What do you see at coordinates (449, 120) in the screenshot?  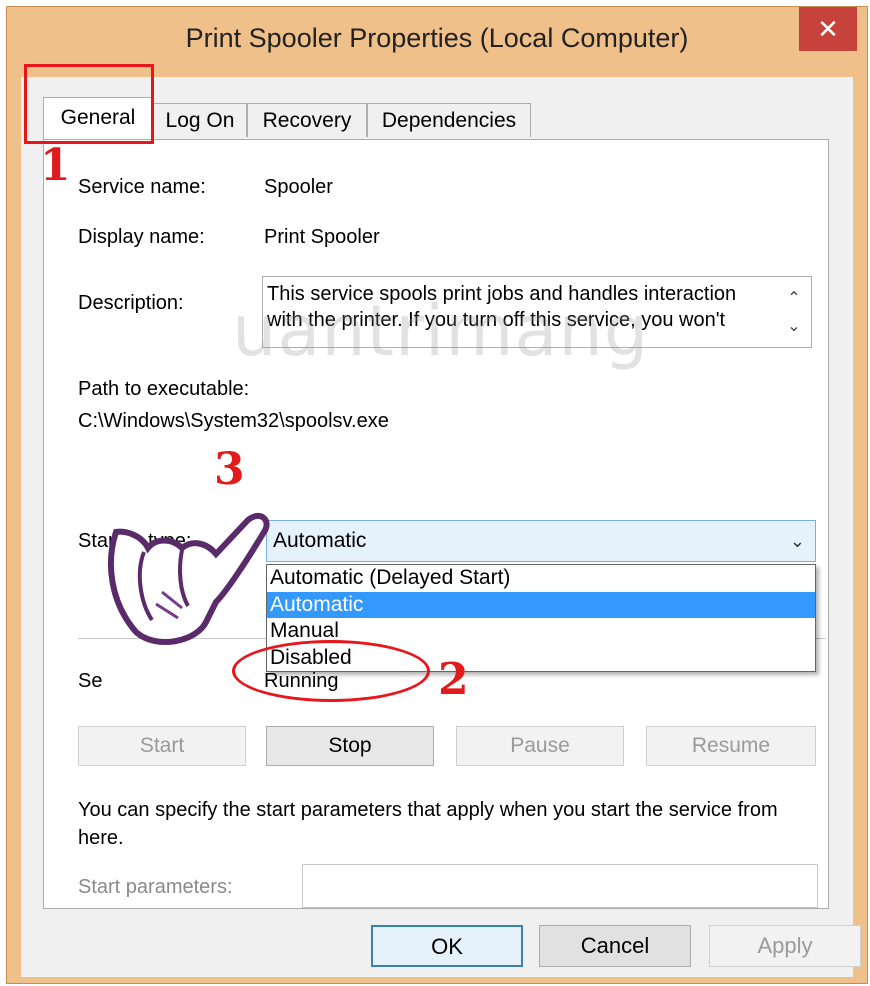 I see `tab-dependencies: Dependencies` at bounding box center [449, 120].